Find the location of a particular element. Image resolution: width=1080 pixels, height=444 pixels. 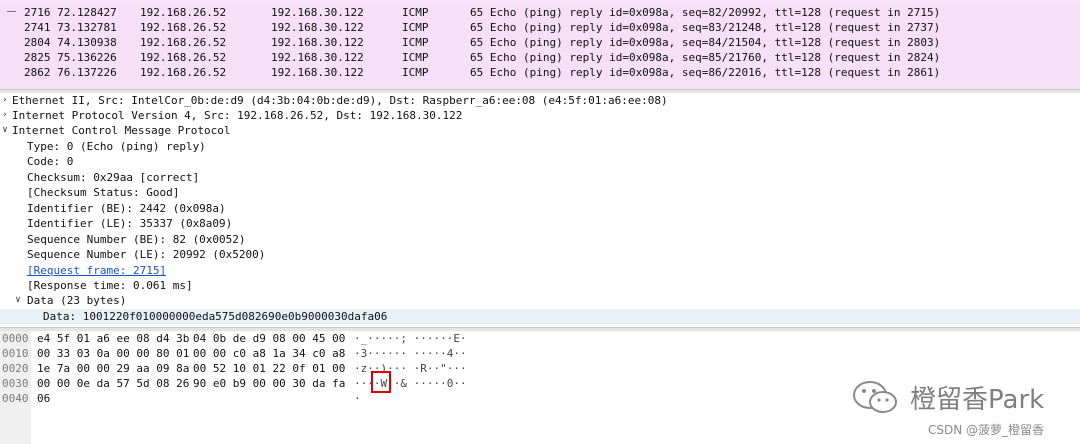

hex-bytes: 00 33 03 0a 00 00 80 01 is located at coordinates (113, 353).